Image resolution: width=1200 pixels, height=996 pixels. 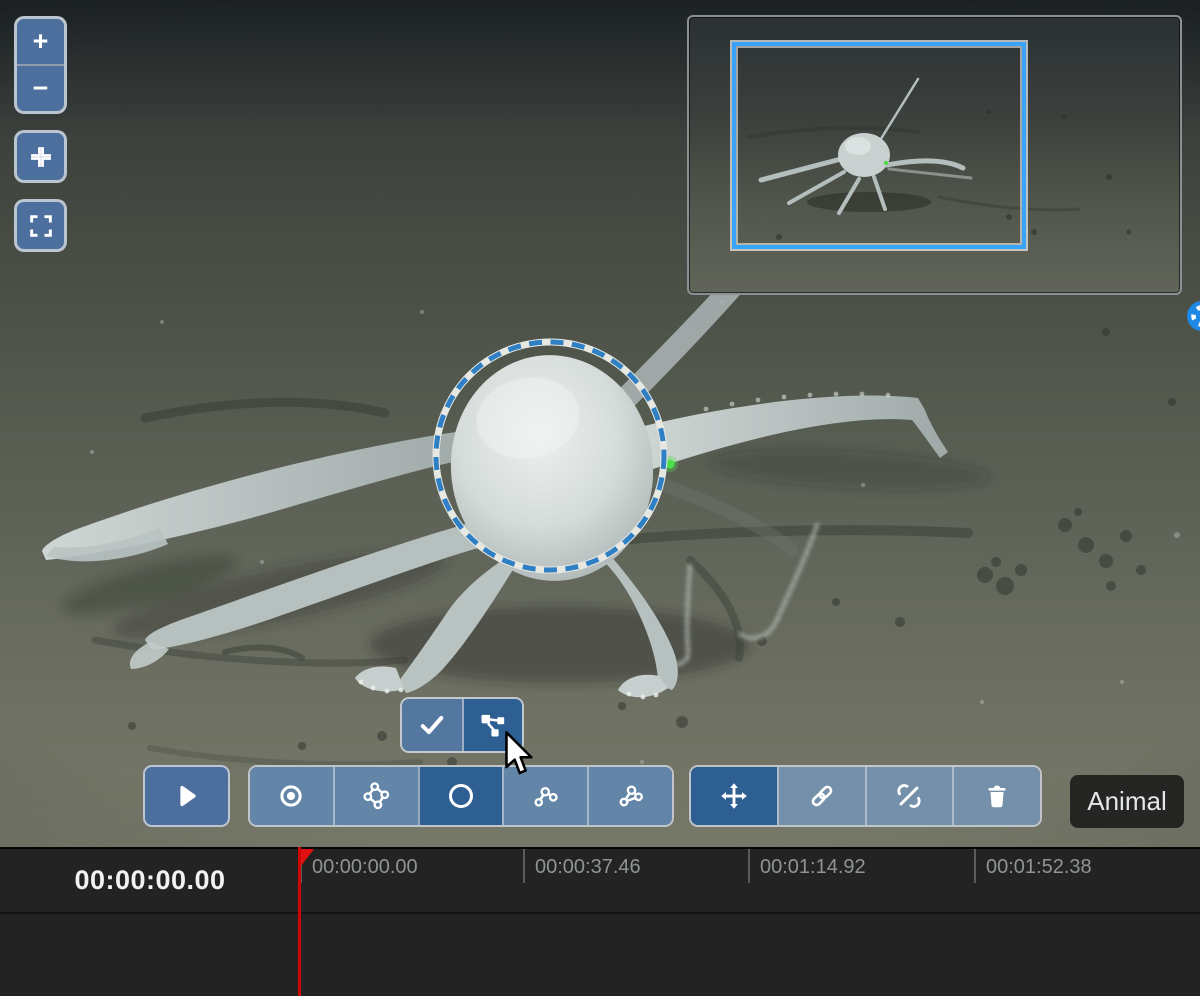 What do you see at coordinates (299, 921) in the screenshot?
I see `playhead` at bounding box center [299, 921].